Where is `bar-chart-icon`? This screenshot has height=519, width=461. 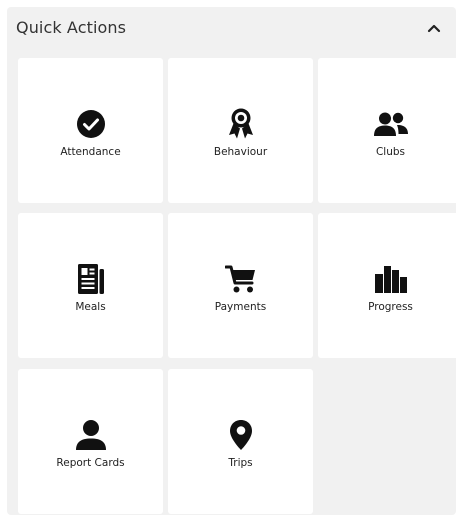
bar-chart-icon is located at coordinates (390, 279).